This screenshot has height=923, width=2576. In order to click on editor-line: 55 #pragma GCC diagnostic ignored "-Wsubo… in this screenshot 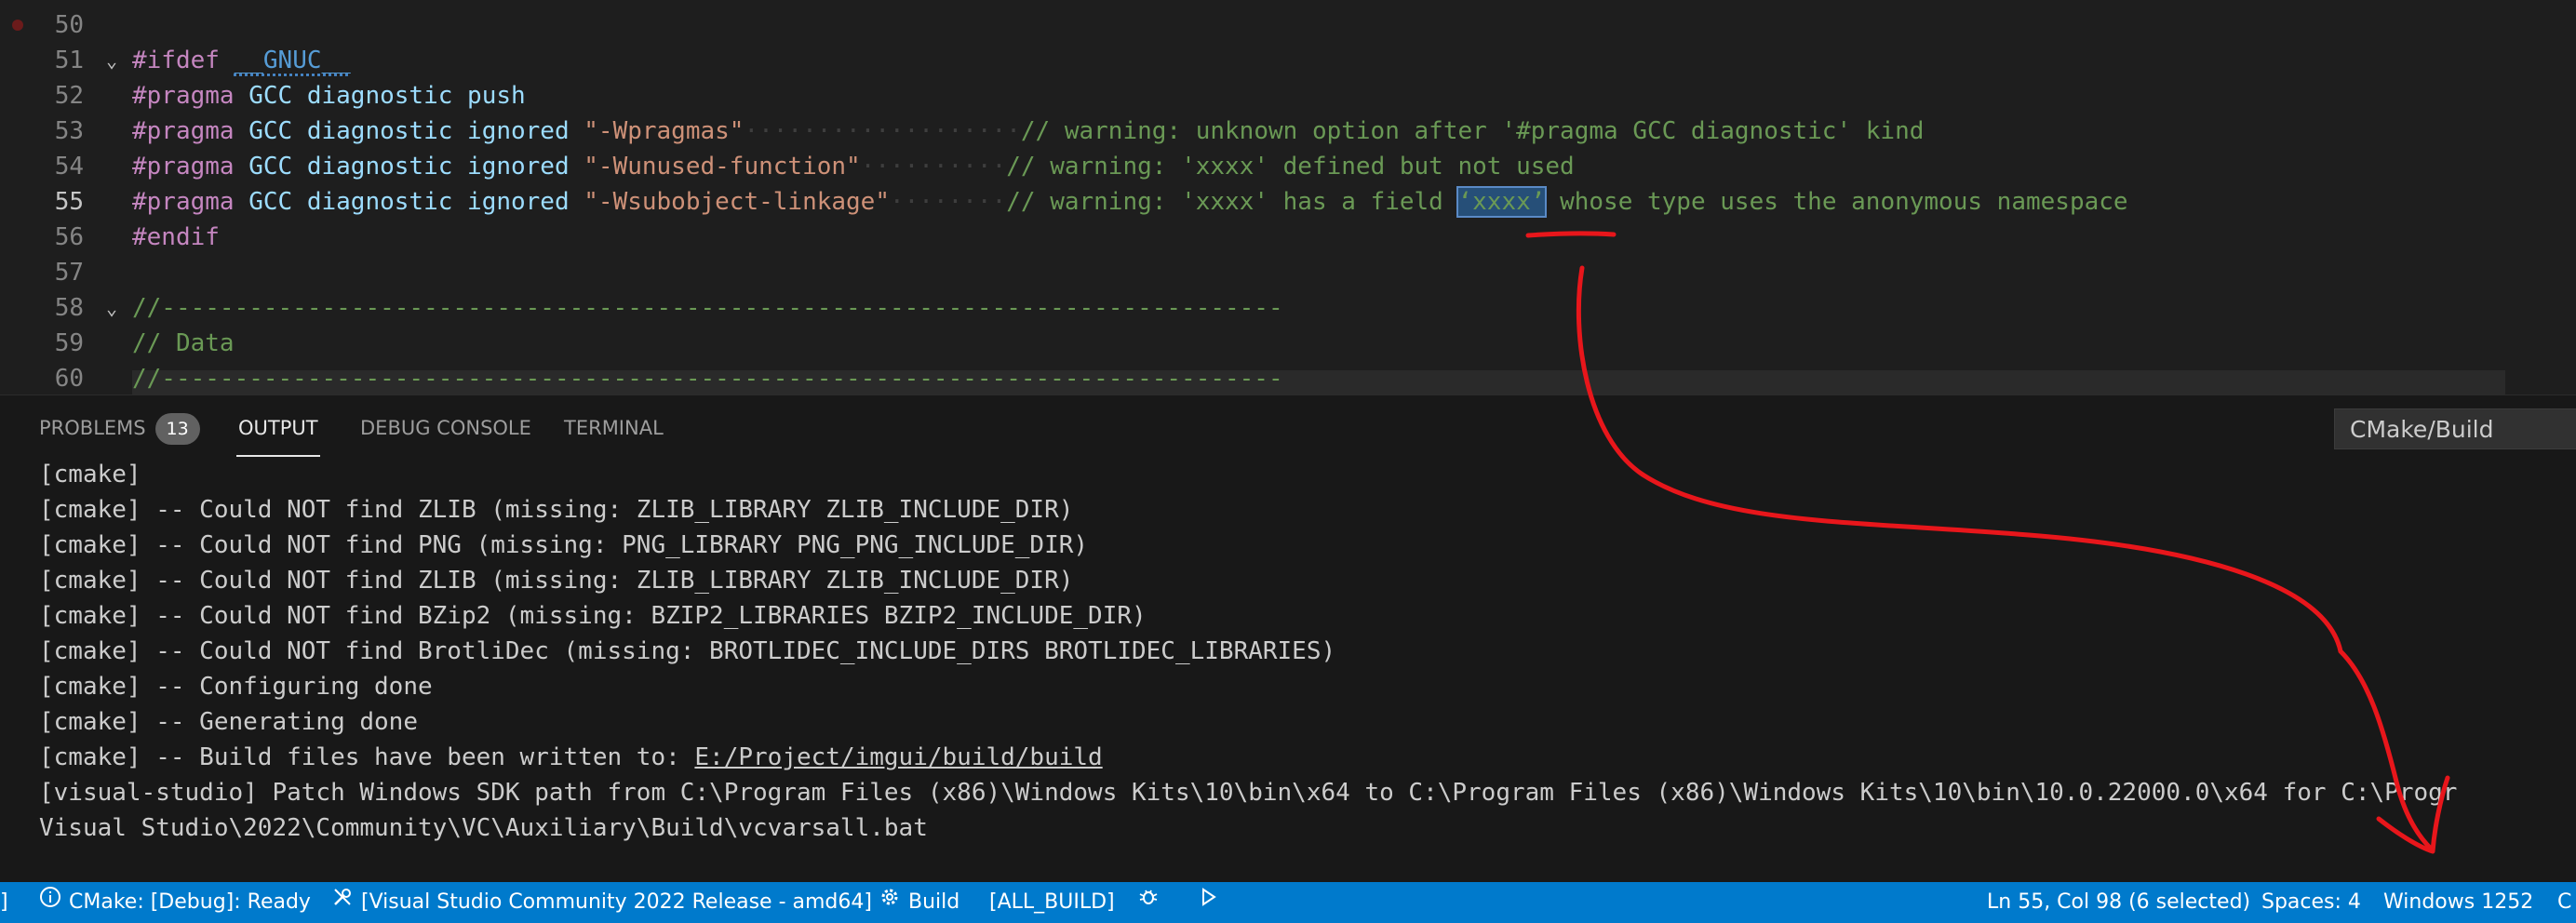, I will do `click(1288, 202)`.